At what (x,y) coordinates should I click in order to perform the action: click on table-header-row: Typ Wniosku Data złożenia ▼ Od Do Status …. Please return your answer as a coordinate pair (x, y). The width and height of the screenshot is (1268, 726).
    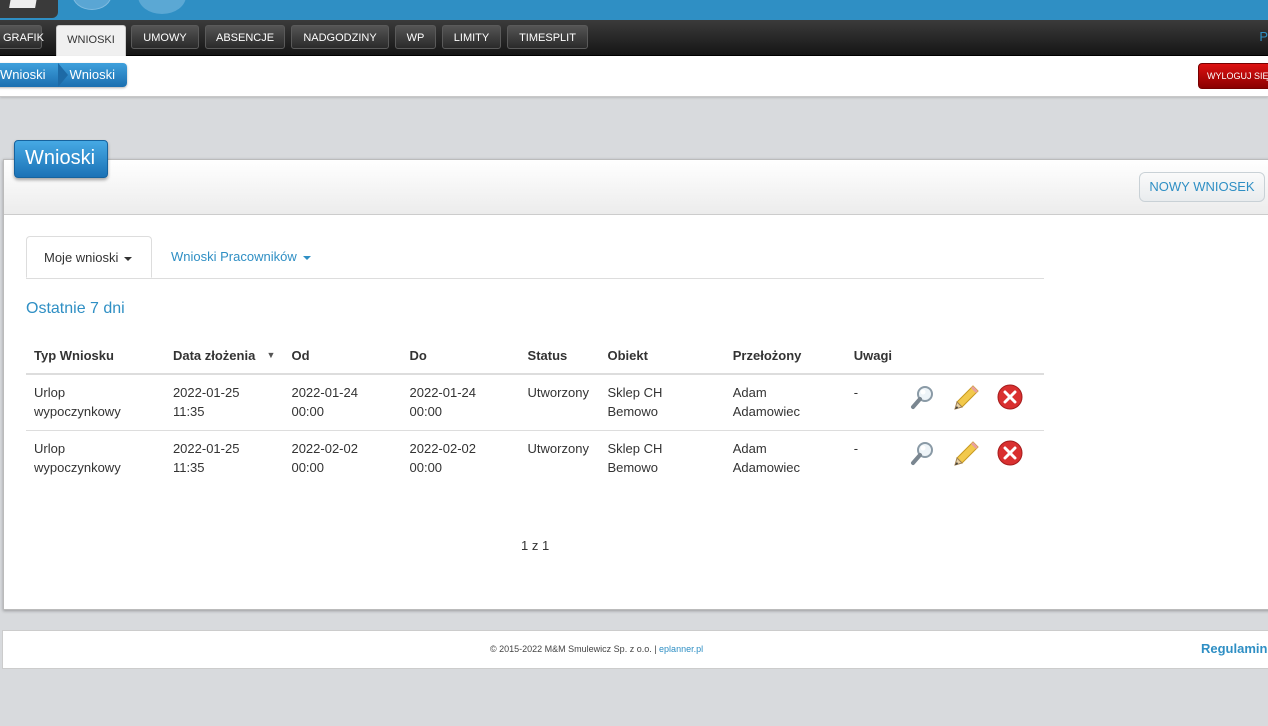
    Looking at the image, I should click on (535, 356).